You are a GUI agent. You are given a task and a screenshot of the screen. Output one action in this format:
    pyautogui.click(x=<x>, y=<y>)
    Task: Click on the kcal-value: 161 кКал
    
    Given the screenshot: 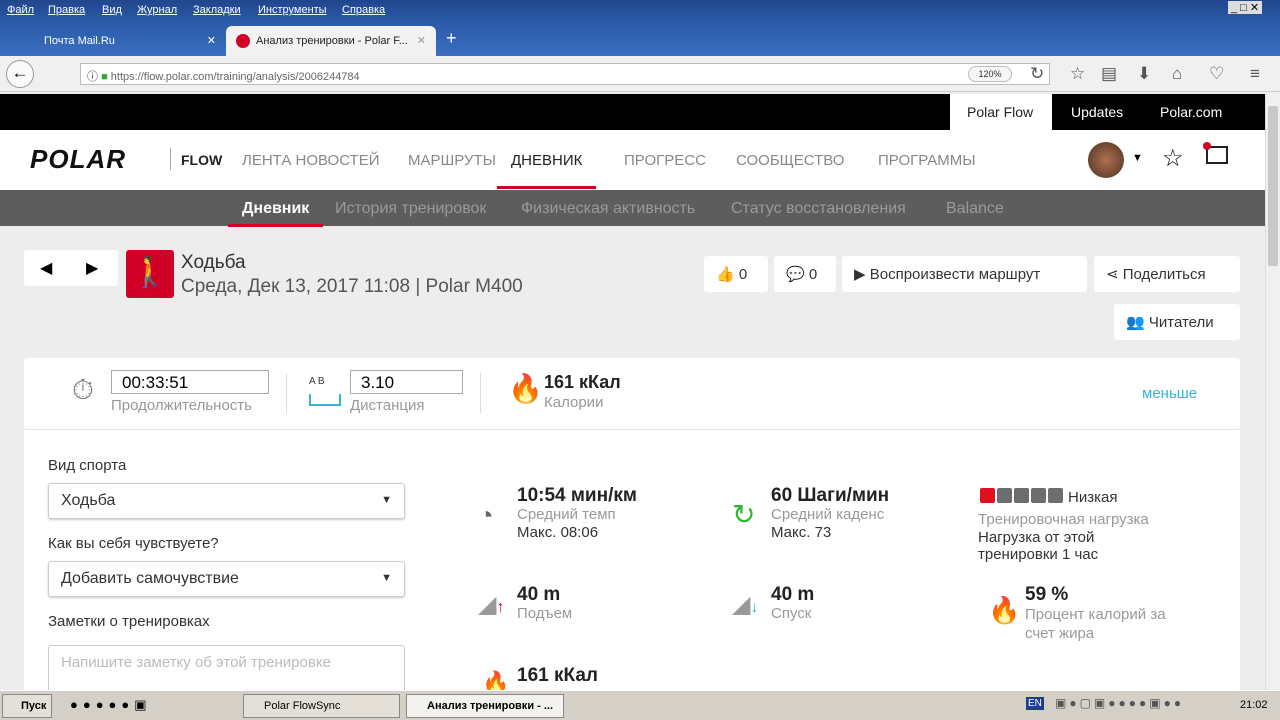 What is the action you would take?
    pyautogui.click(x=557, y=675)
    